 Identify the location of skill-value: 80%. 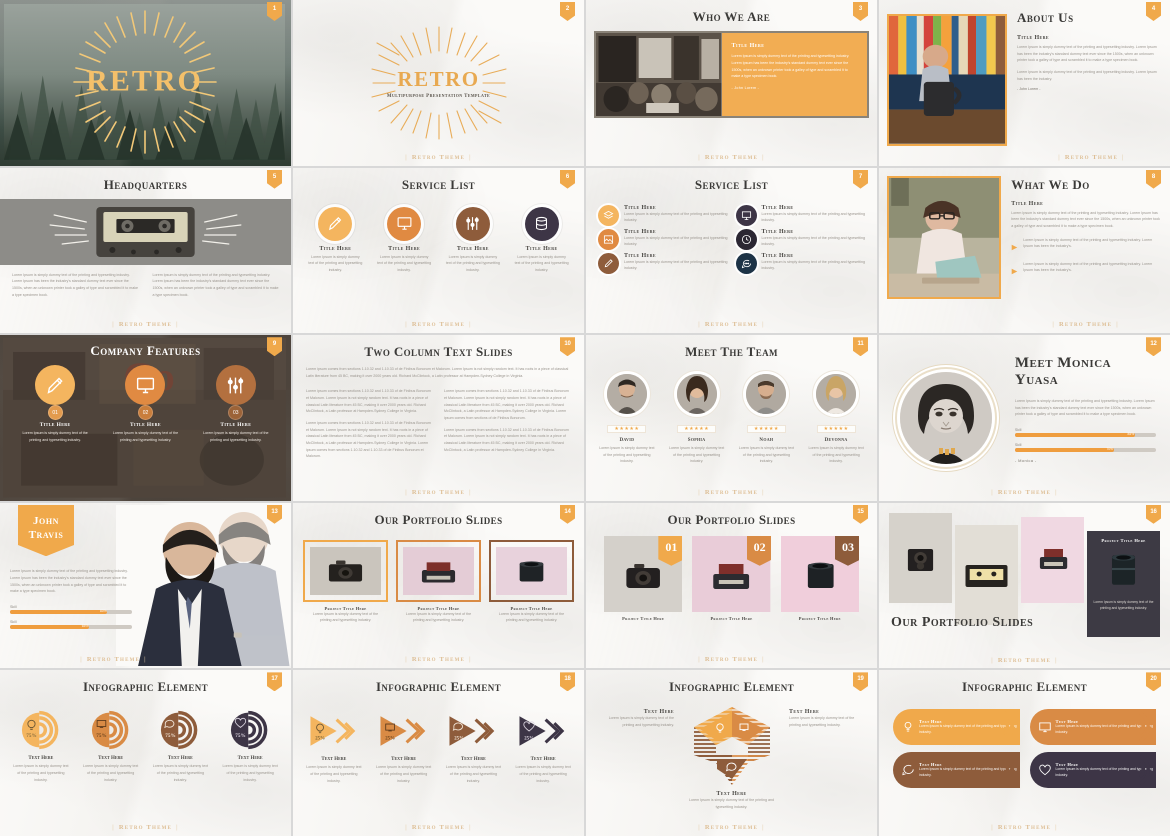
(103, 610).